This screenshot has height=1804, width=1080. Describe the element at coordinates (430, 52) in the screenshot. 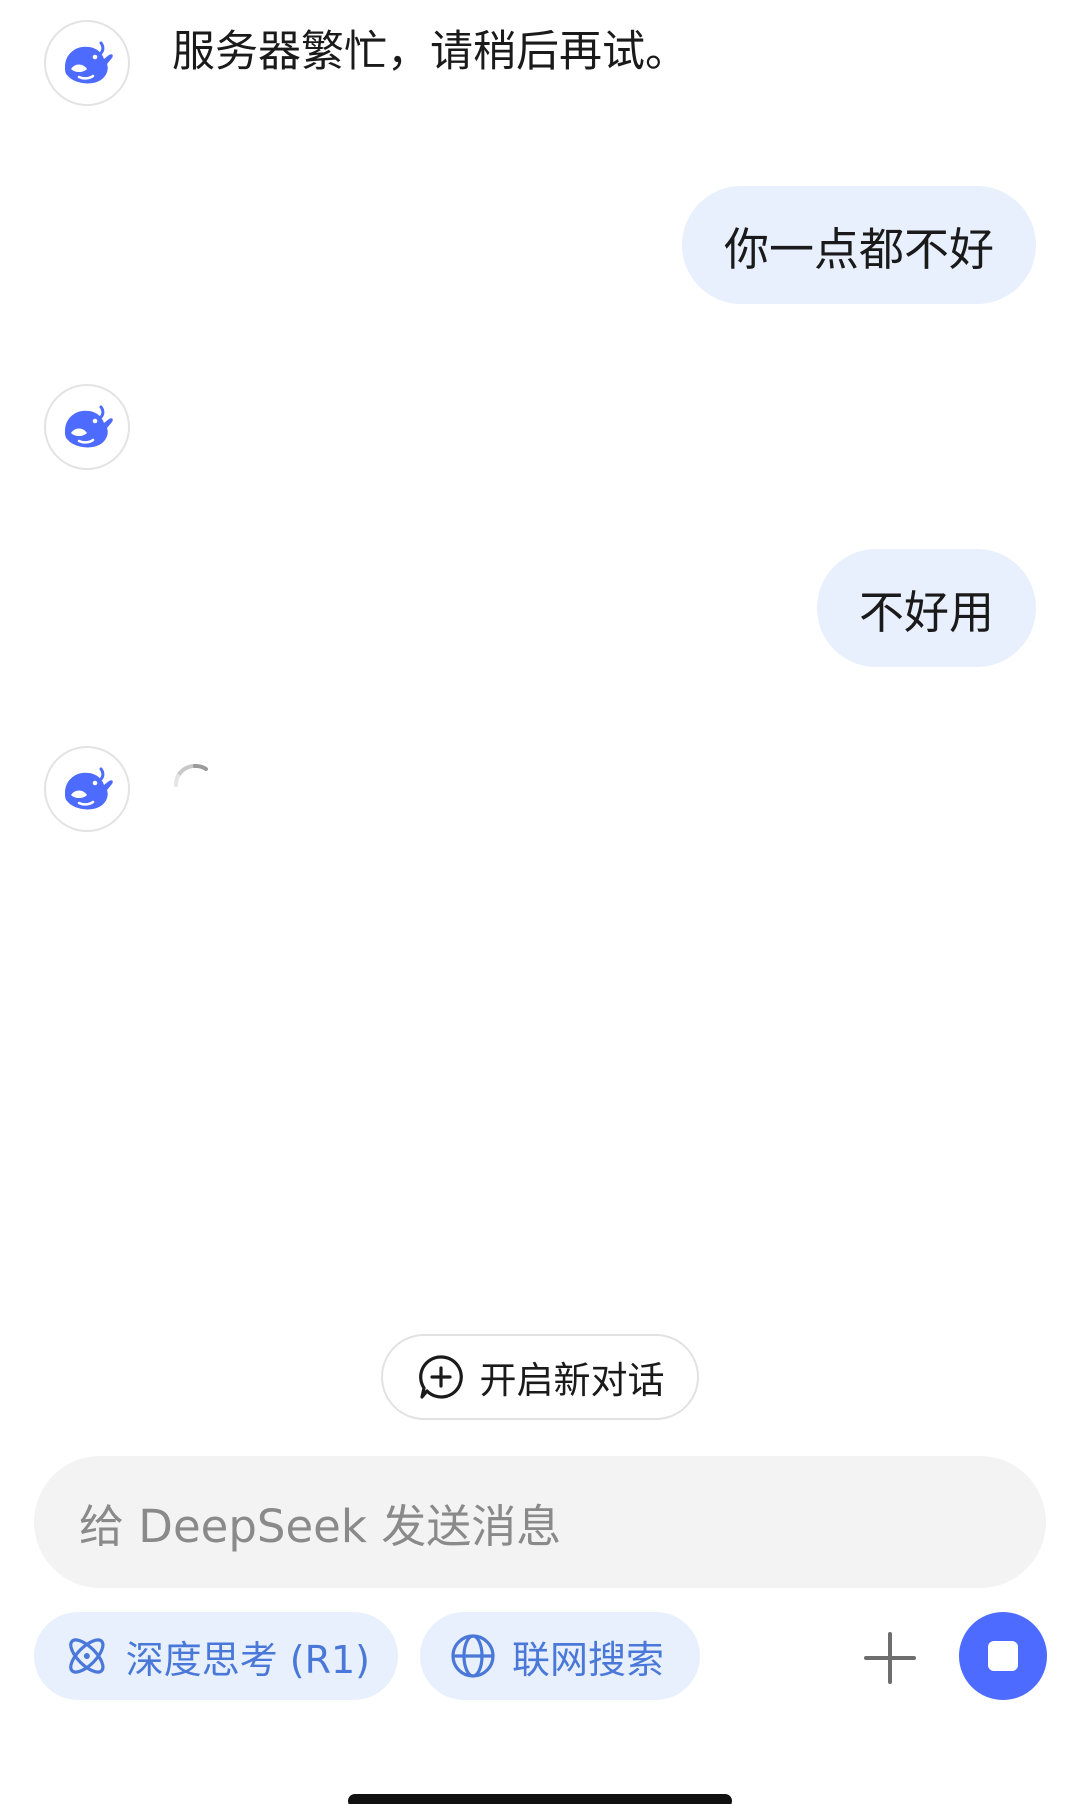

I see `assistant-message: 服务器繁忙，请稍后再试。` at that location.